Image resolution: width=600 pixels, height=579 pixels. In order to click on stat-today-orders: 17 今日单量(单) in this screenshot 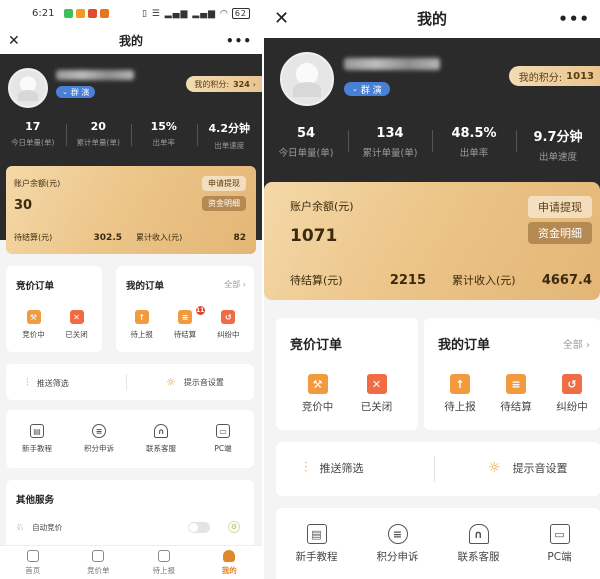, I will do `click(33, 133)`.